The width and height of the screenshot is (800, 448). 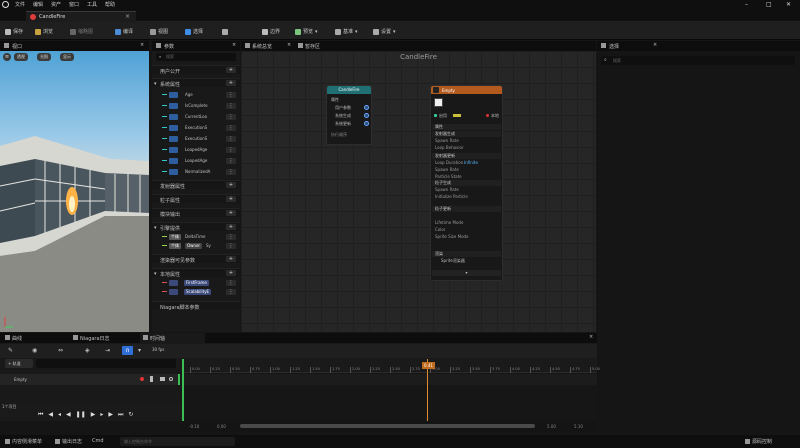 I want to click on section-particle: 粒子属性 +, so click(x=196, y=199).